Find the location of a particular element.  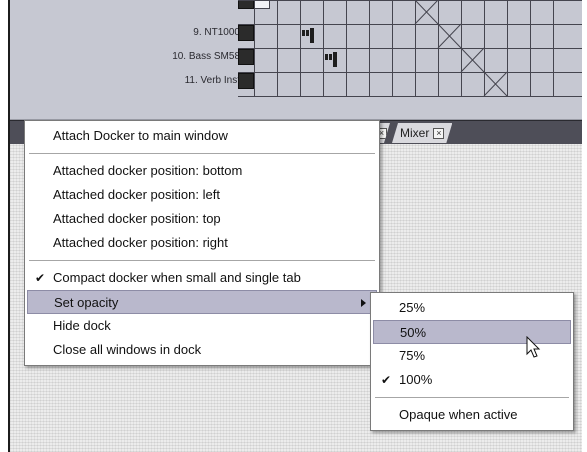

menu-item-label: Set opacity is located at coordinates (86, 302).